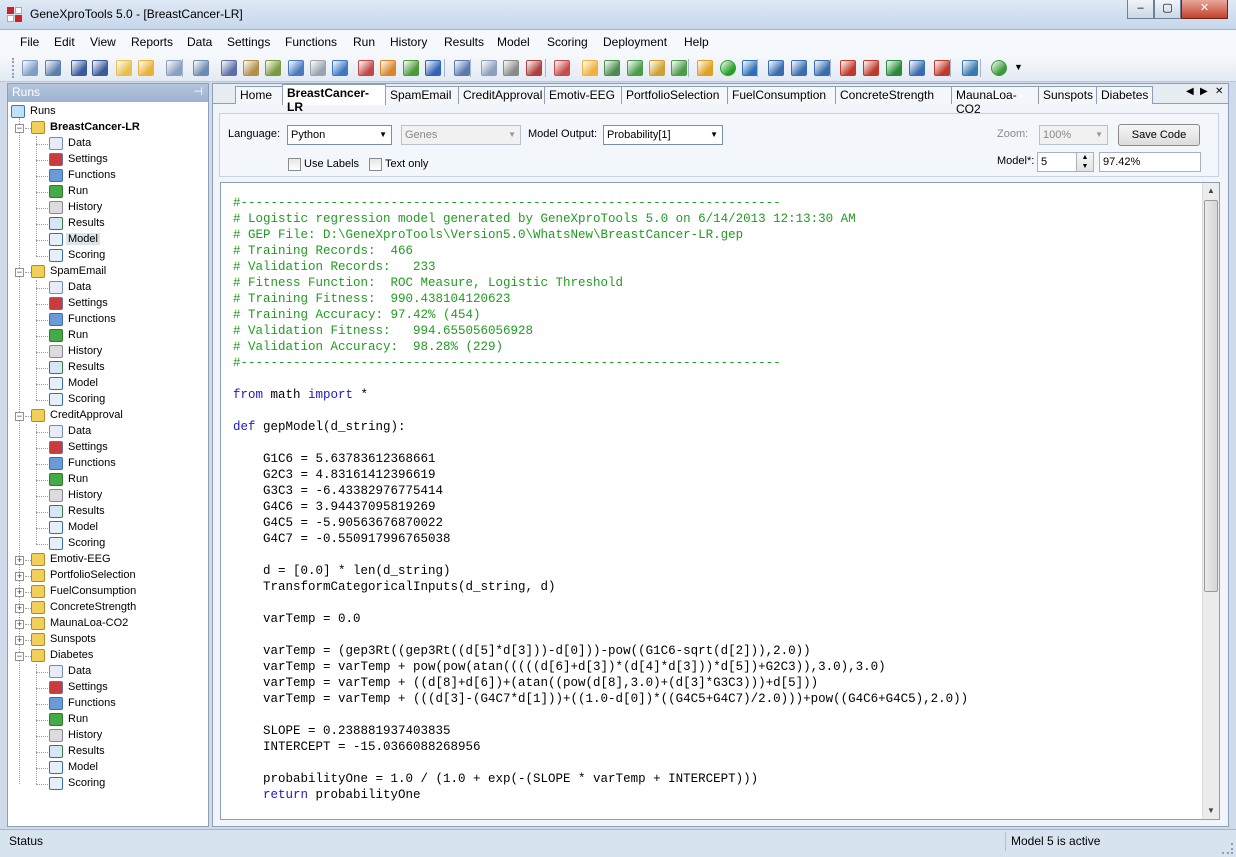 The image size is (1236, 857). Describe the element at coordinates (1140, 9) in the screenshot. I see `minimize-button: –` at that location.